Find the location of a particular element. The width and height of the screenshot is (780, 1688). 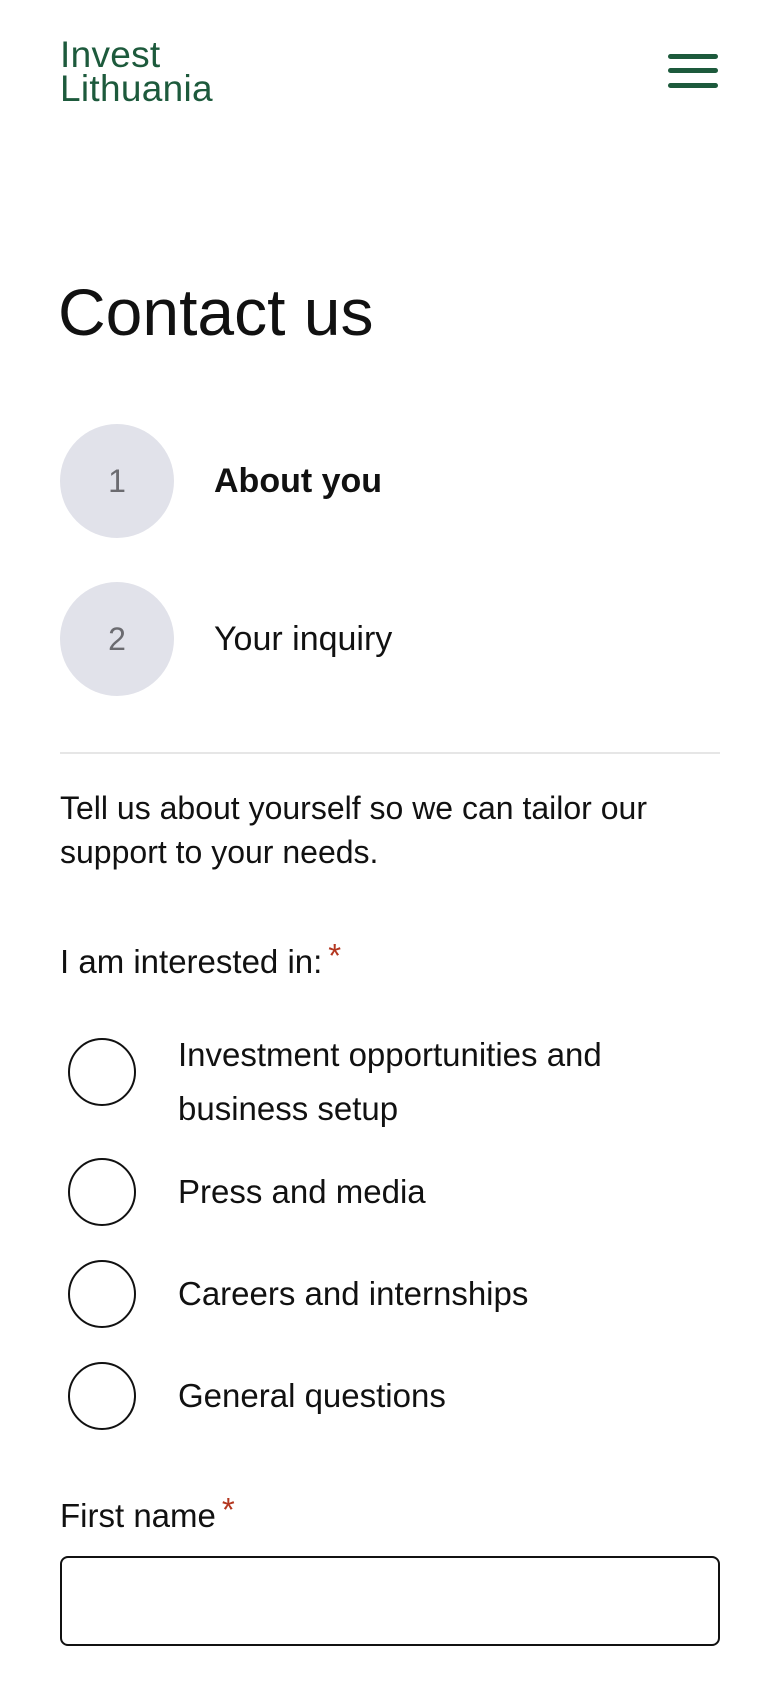

option-careers: Careers and internships is located at coordinates (394, 1296).